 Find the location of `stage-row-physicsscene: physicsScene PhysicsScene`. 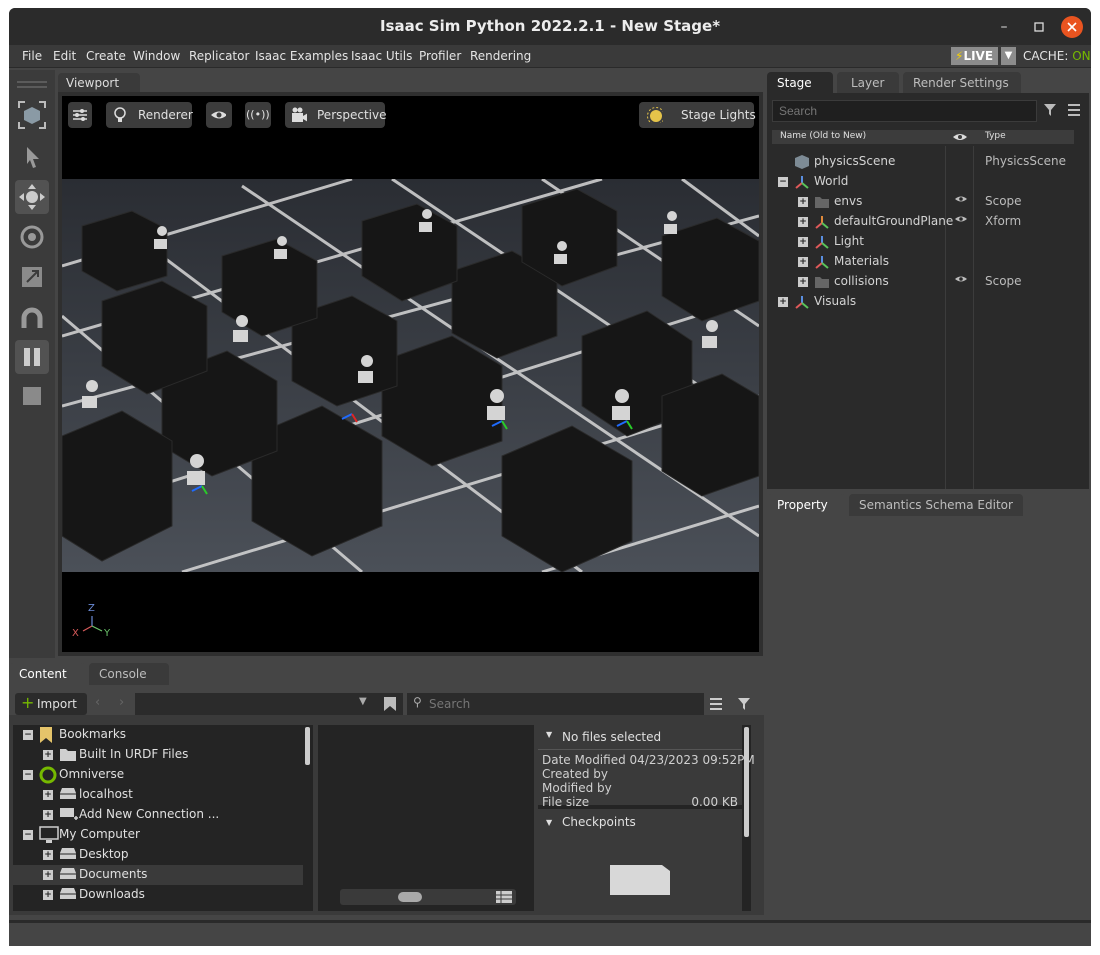

stage-row-physicsscene: physicsScene PhysicsScene is located at coordinates (927, 162).